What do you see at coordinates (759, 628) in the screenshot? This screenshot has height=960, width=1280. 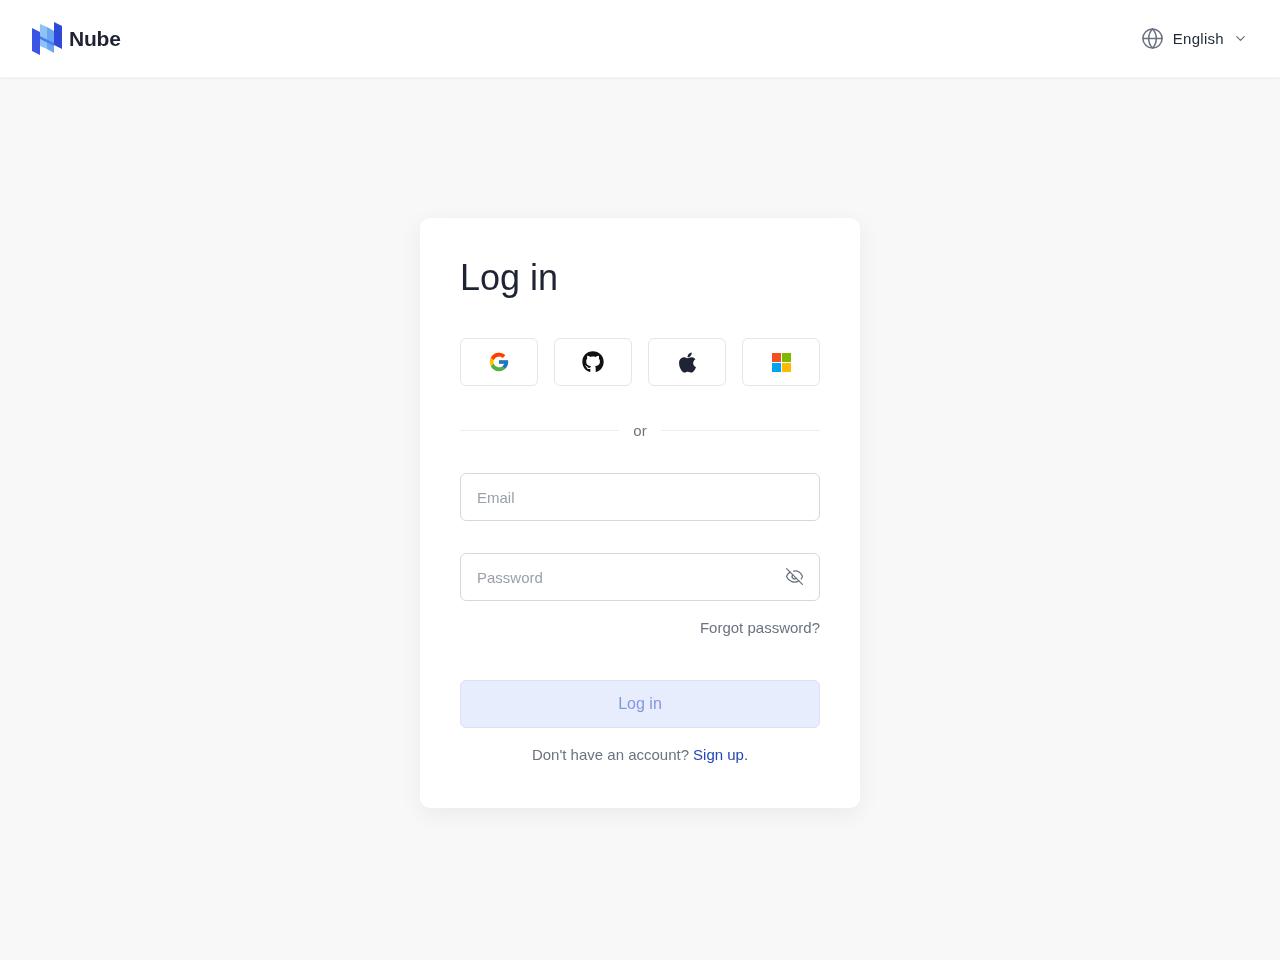 I see `forgot-password-link: Forgot password?` at bounding box center [759, 628].